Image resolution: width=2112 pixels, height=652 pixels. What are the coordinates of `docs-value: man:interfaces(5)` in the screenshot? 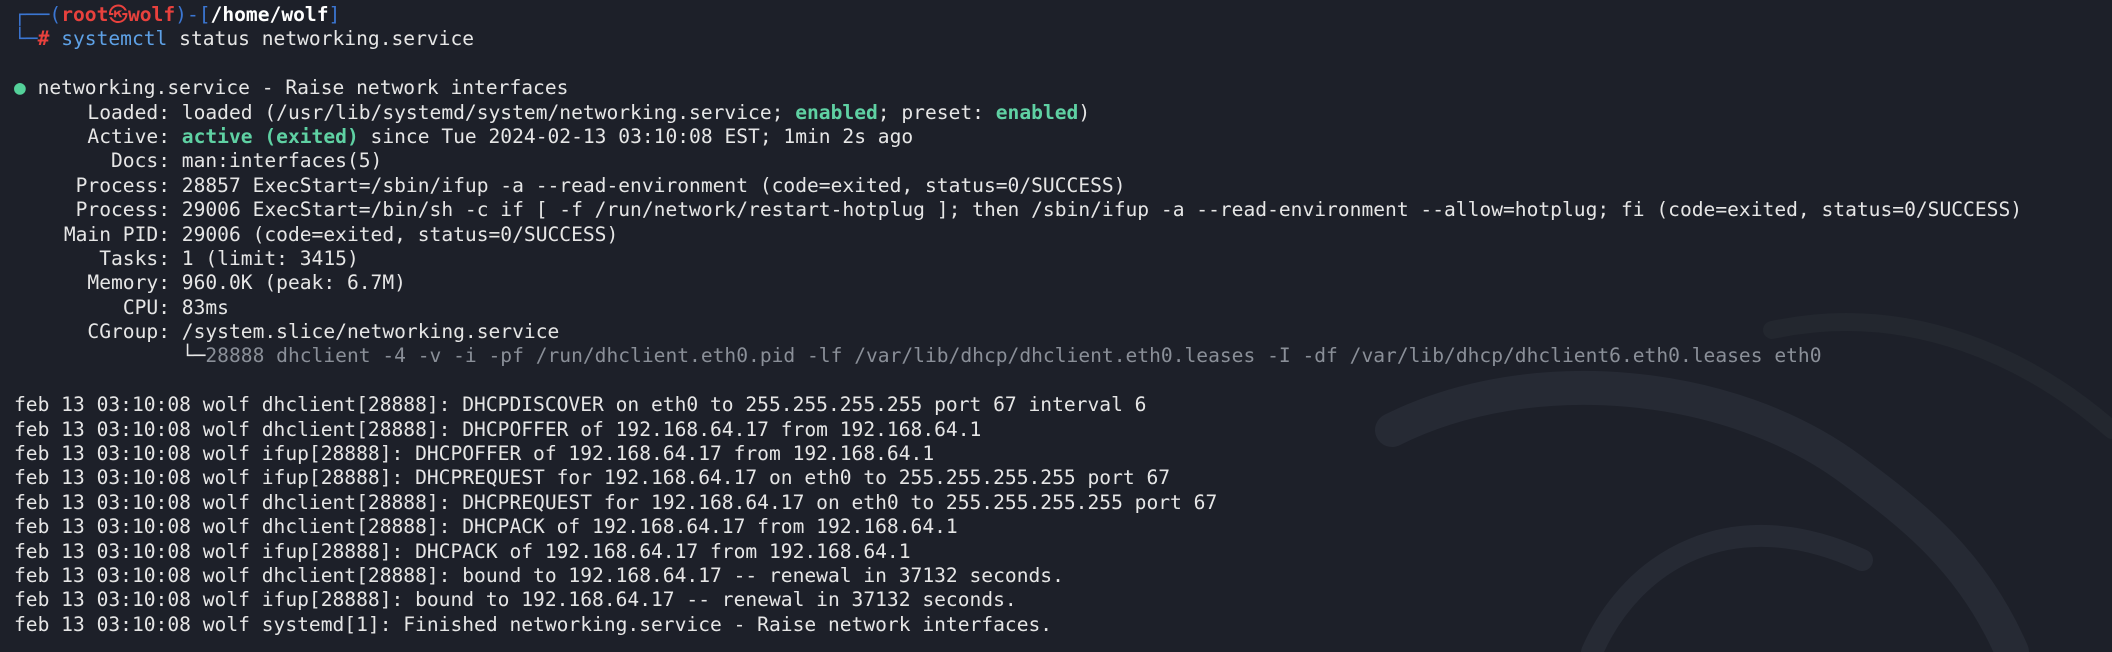 It's located at (276, 161).